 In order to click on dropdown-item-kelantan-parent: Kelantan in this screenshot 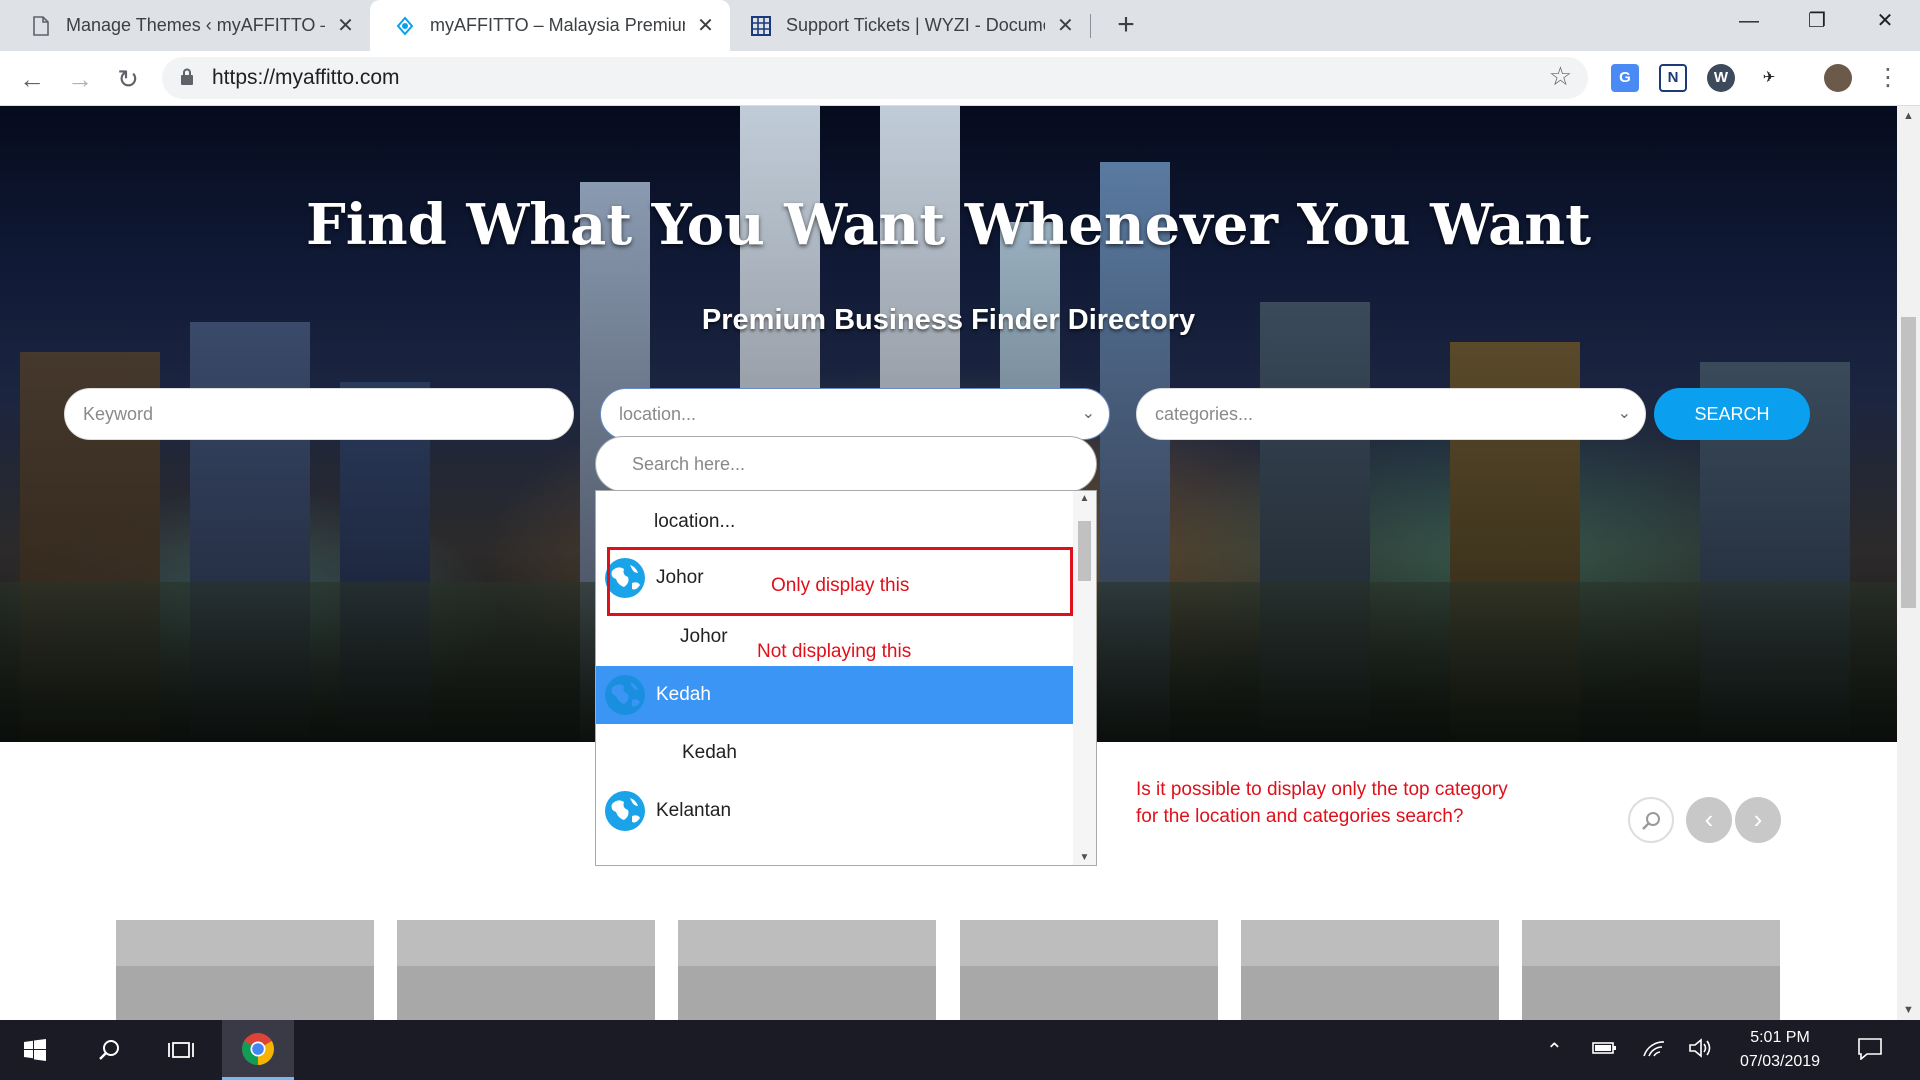, I will do `click(834, 811)`.